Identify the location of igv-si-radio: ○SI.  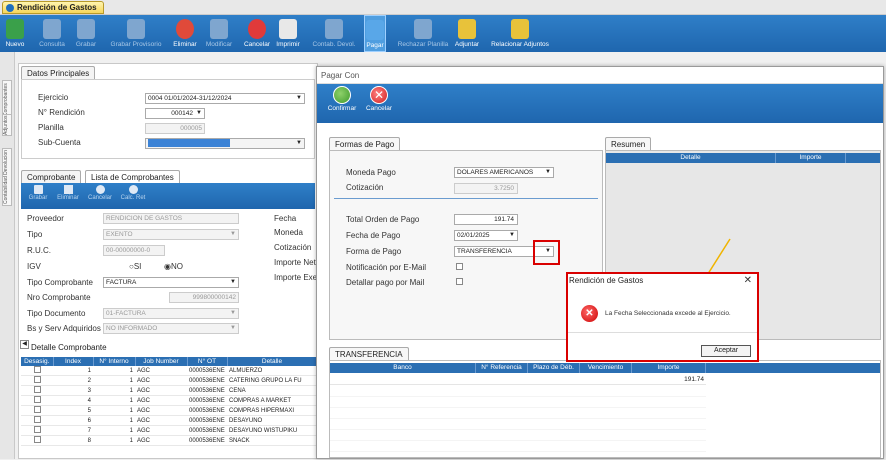
(135, 266).